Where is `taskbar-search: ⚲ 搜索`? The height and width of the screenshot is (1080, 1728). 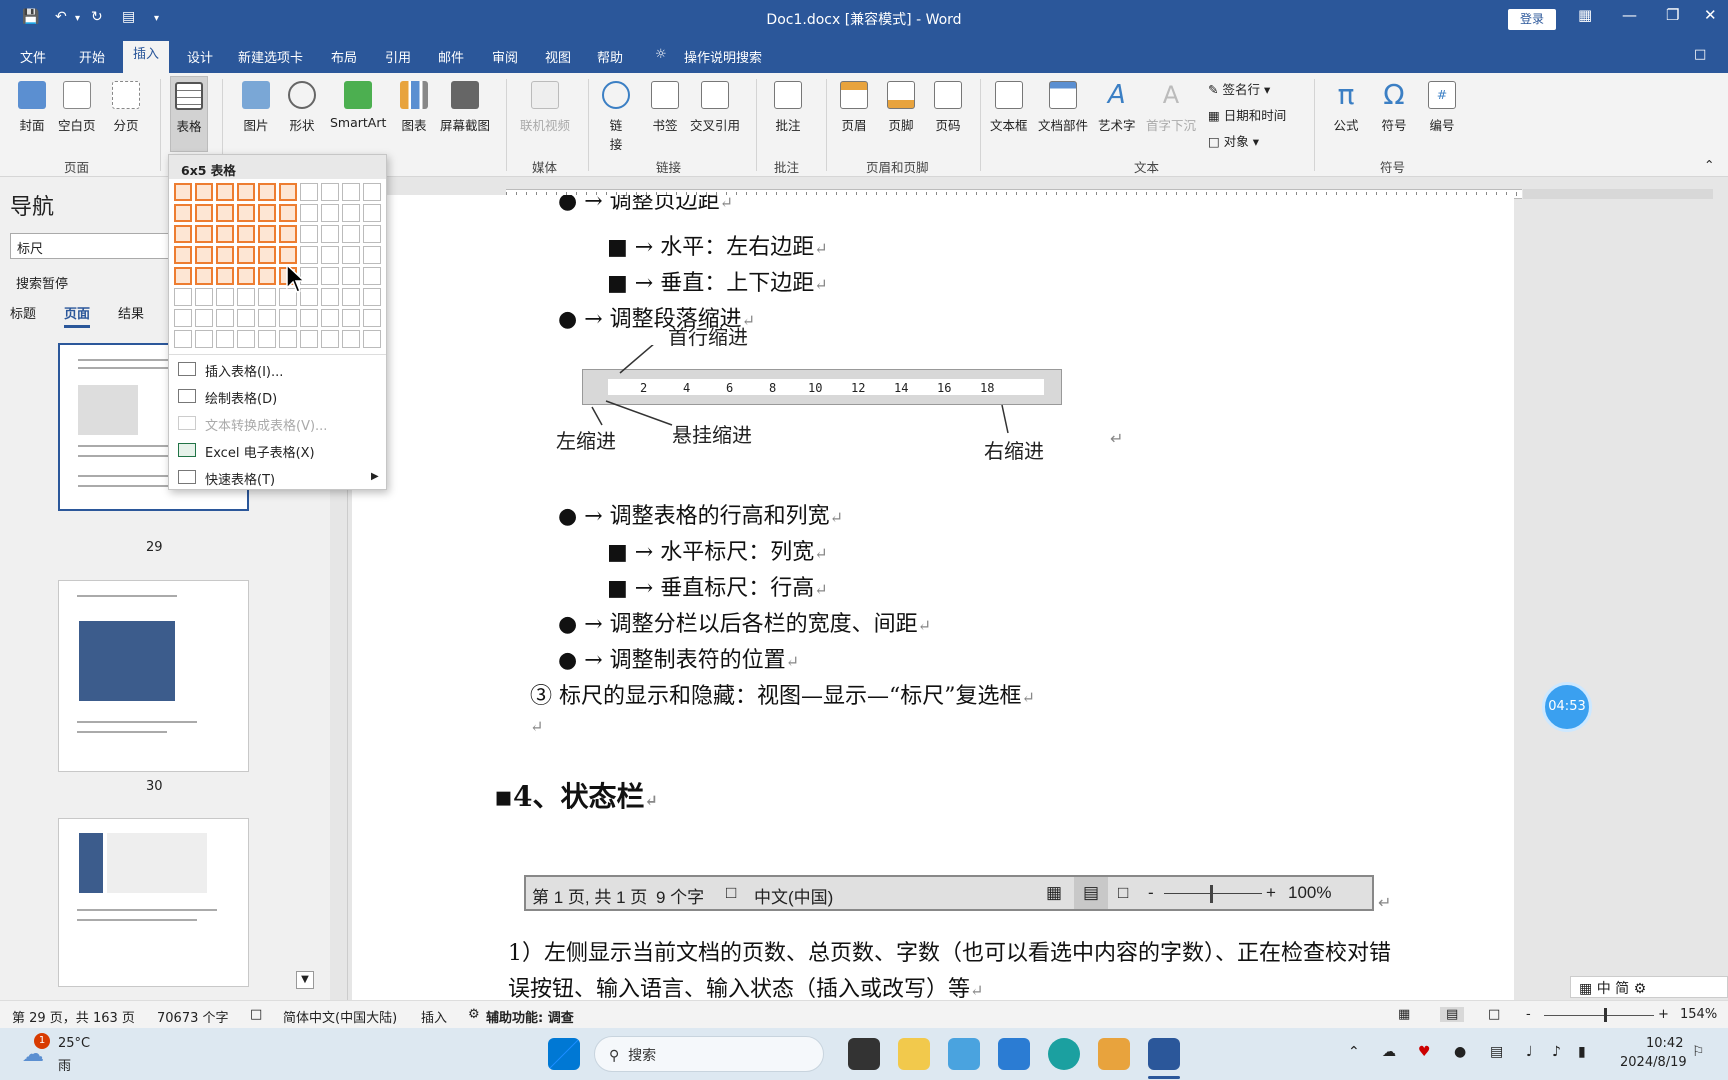
taskbar-search: ⚲ 搜索 is located at coordinates (709, 1054).